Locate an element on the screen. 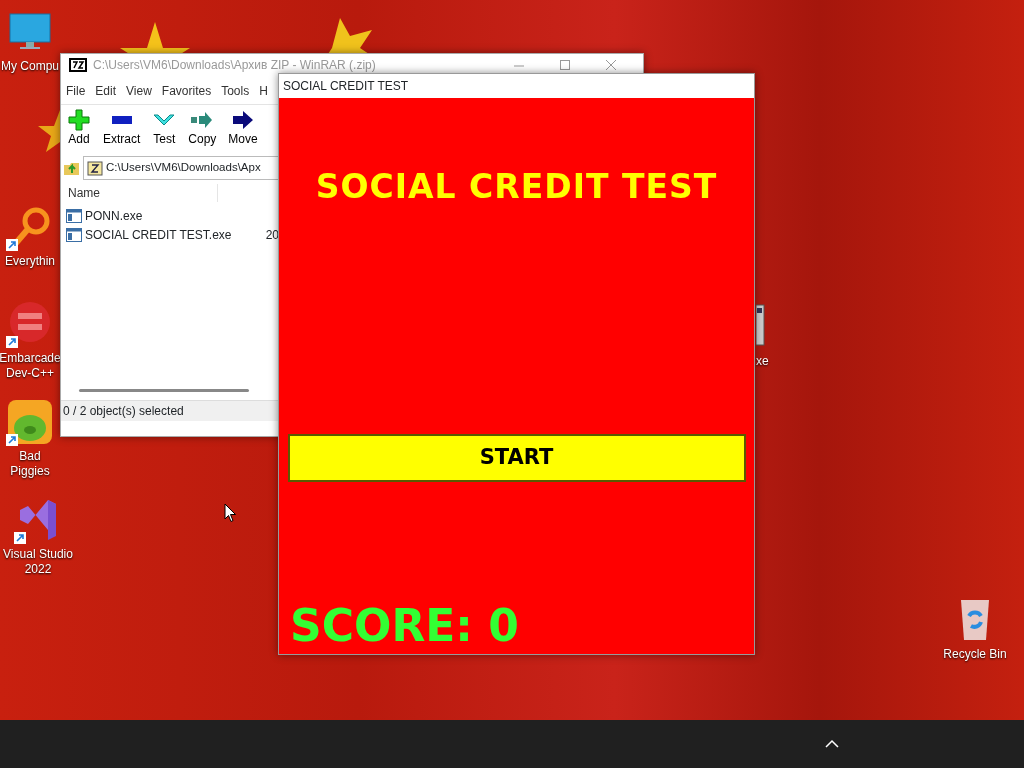  game-heading: SOCIAL CREDIT TEST is located at coordinates (516, 187).